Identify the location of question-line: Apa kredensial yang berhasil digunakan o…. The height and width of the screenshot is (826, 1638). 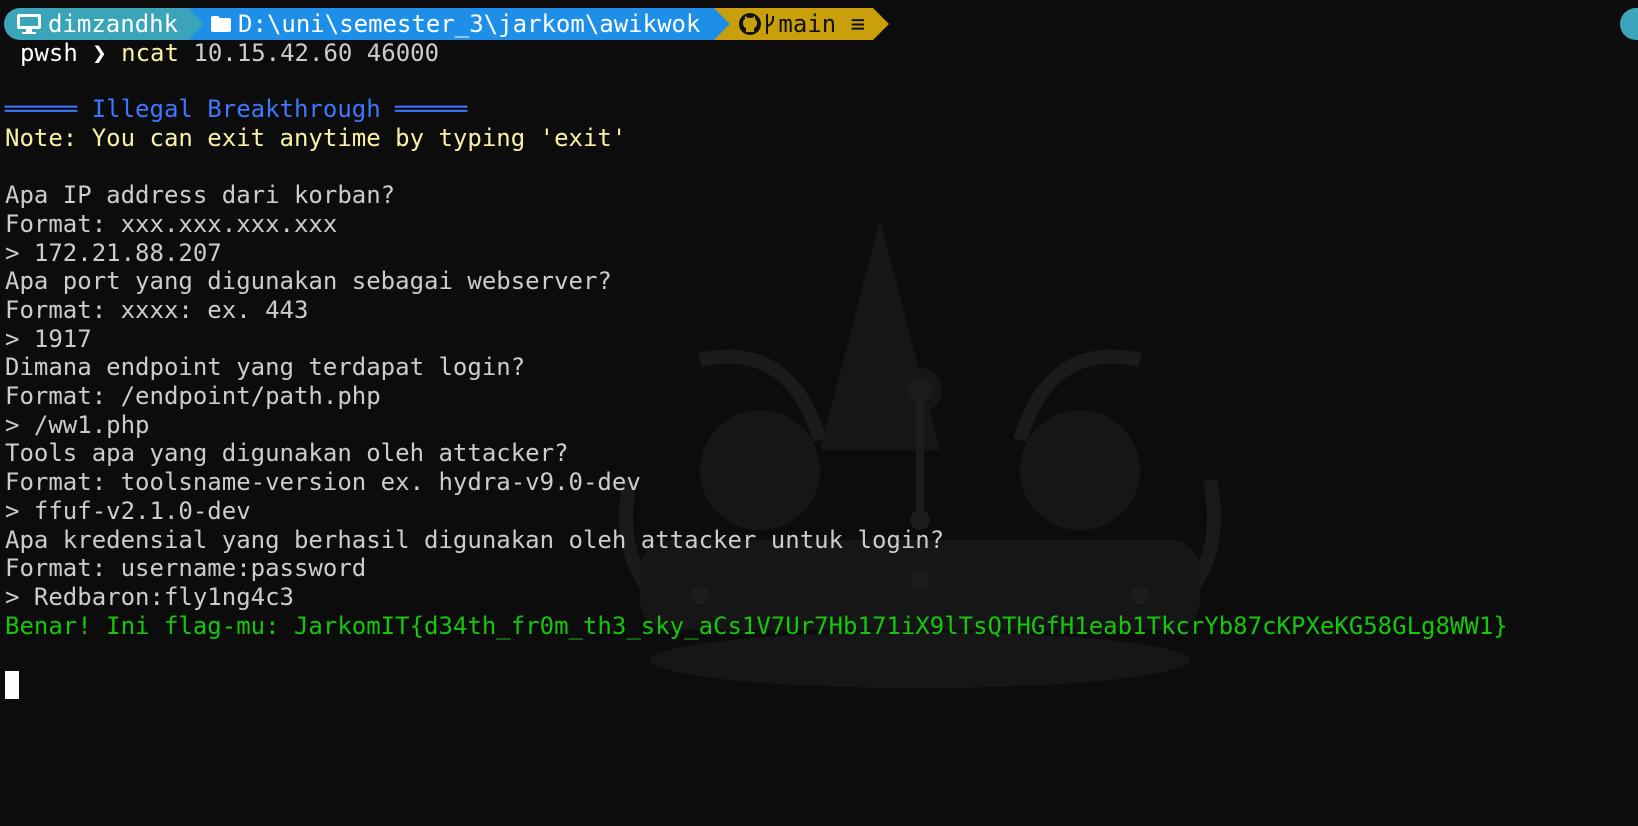
(475, 540).